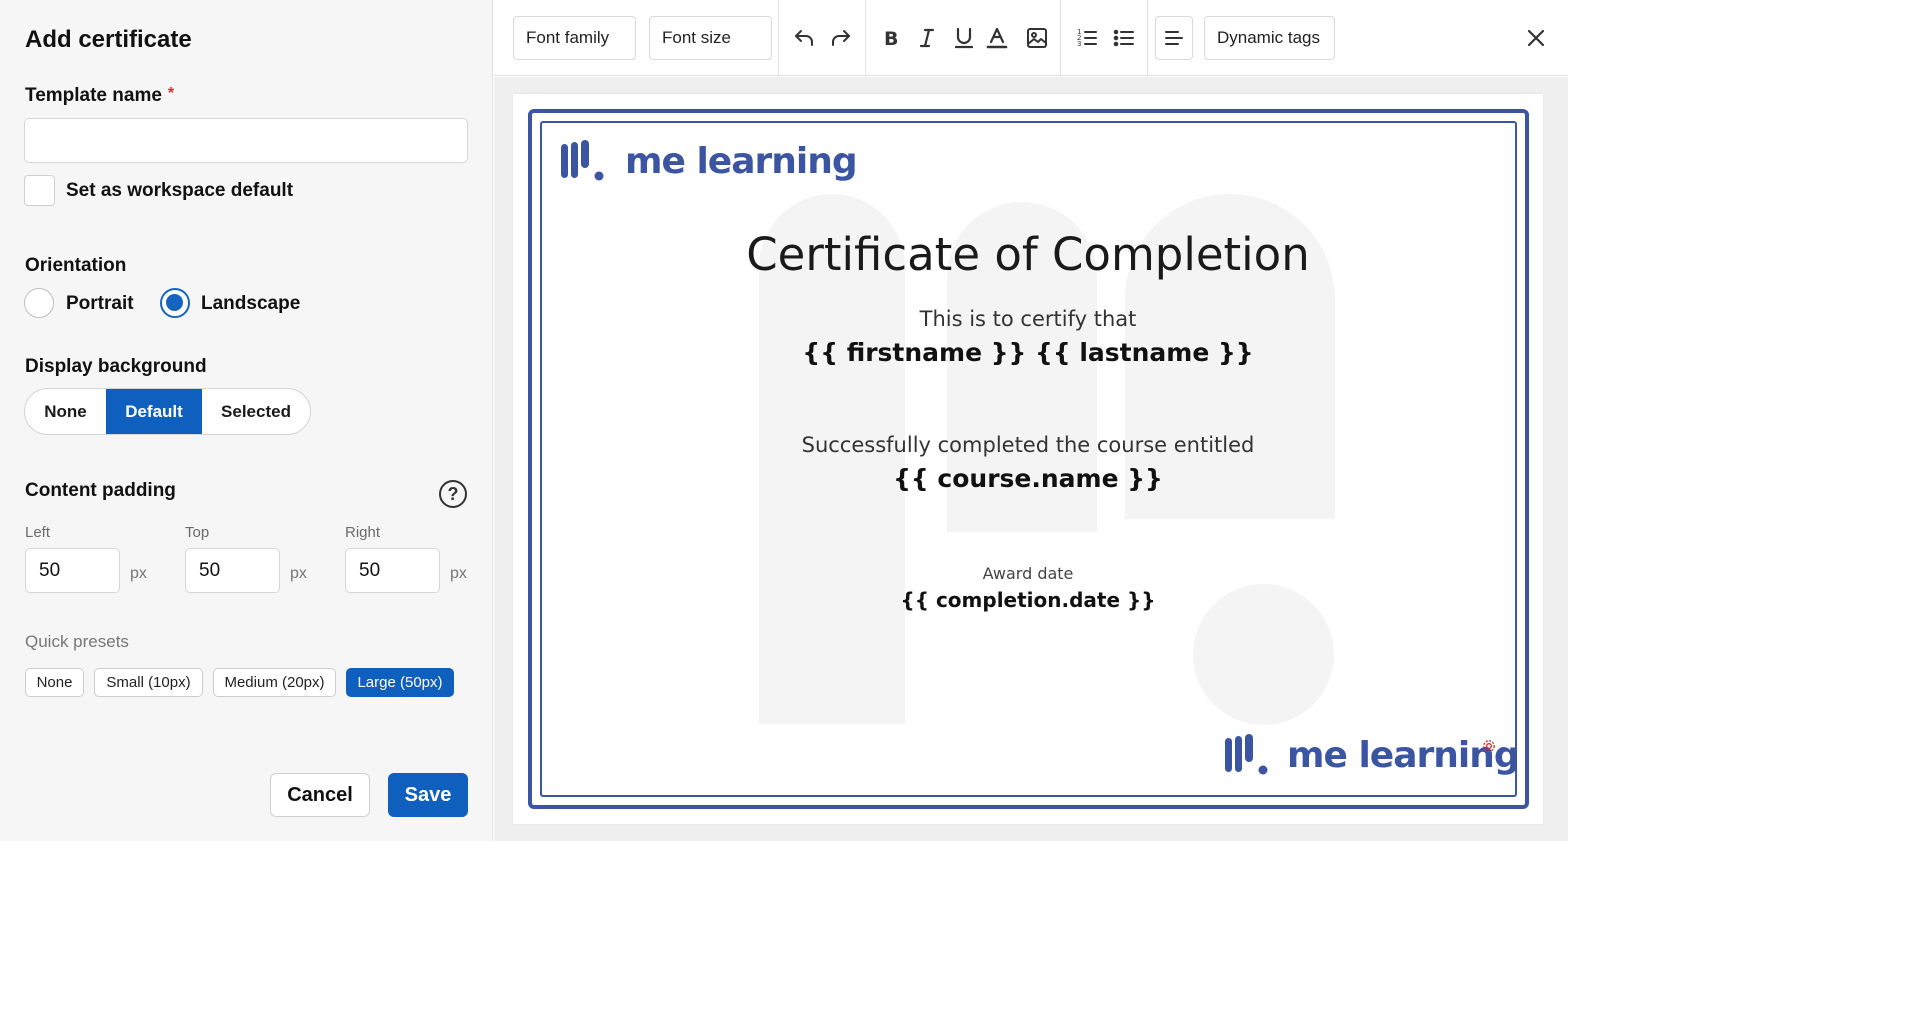  I want to click on align-button, so click(1174, 38).